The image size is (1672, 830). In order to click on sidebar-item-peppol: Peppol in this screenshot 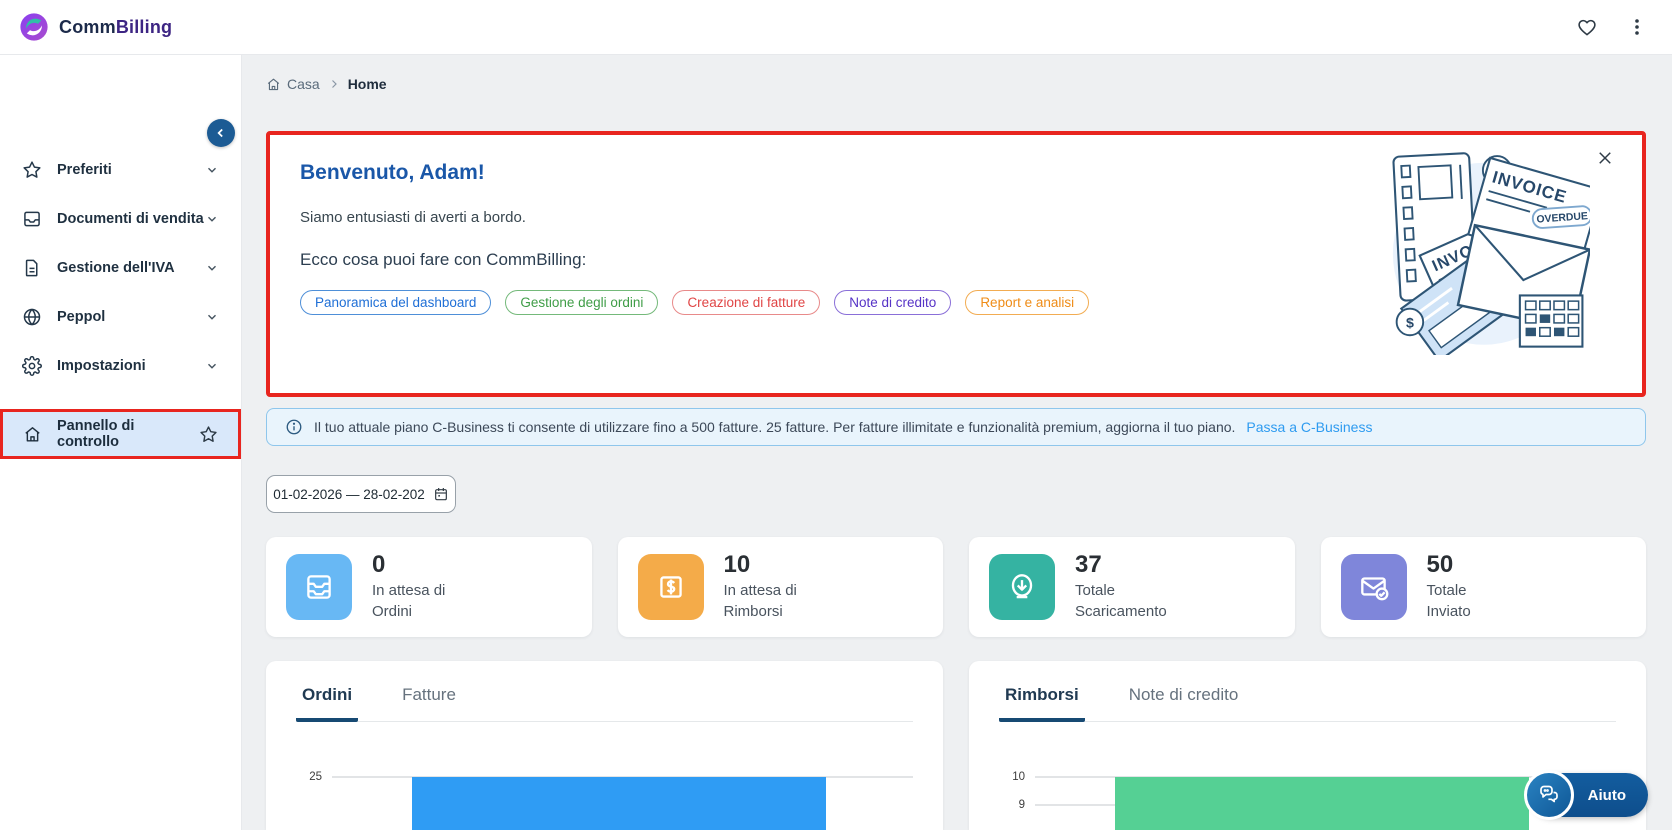, I will do `click(120, 317)`.